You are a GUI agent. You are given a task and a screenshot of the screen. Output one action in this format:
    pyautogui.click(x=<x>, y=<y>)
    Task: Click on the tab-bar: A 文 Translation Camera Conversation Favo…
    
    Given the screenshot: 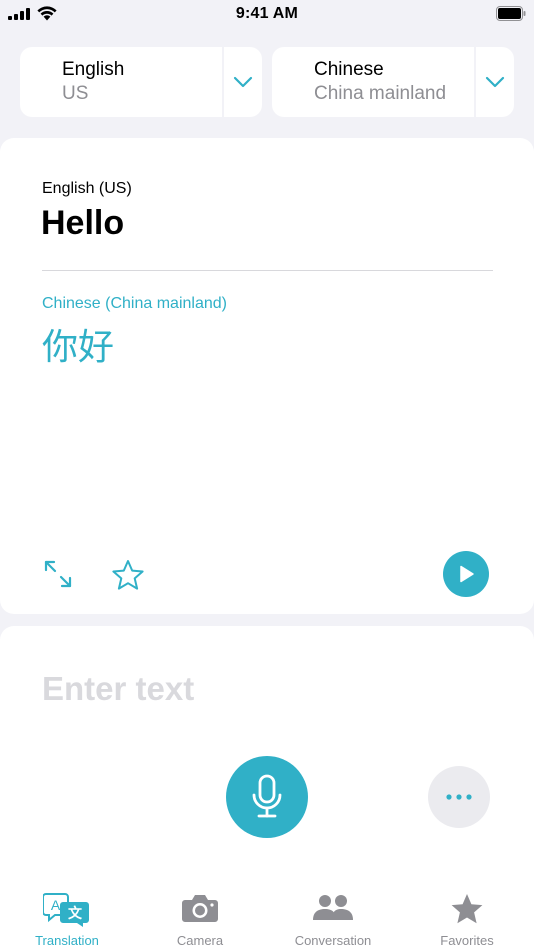 What is the action you would take?
    pyautogui.click(x=267, y=918)
    